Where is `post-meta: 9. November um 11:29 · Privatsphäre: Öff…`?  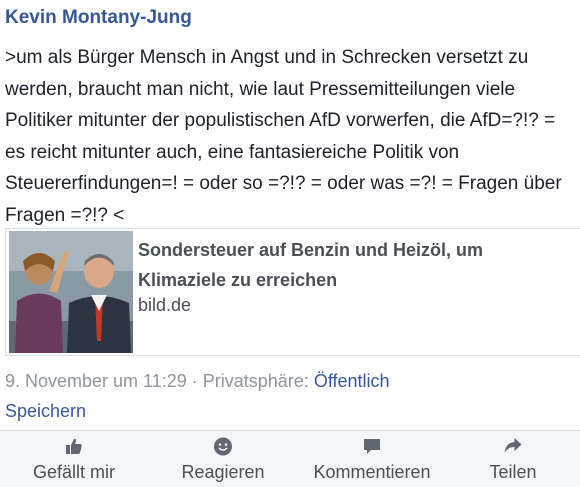
post-meta: 9. November um 11:29 · Privatsphäre: Öff… is located at coordinates (197, 381).